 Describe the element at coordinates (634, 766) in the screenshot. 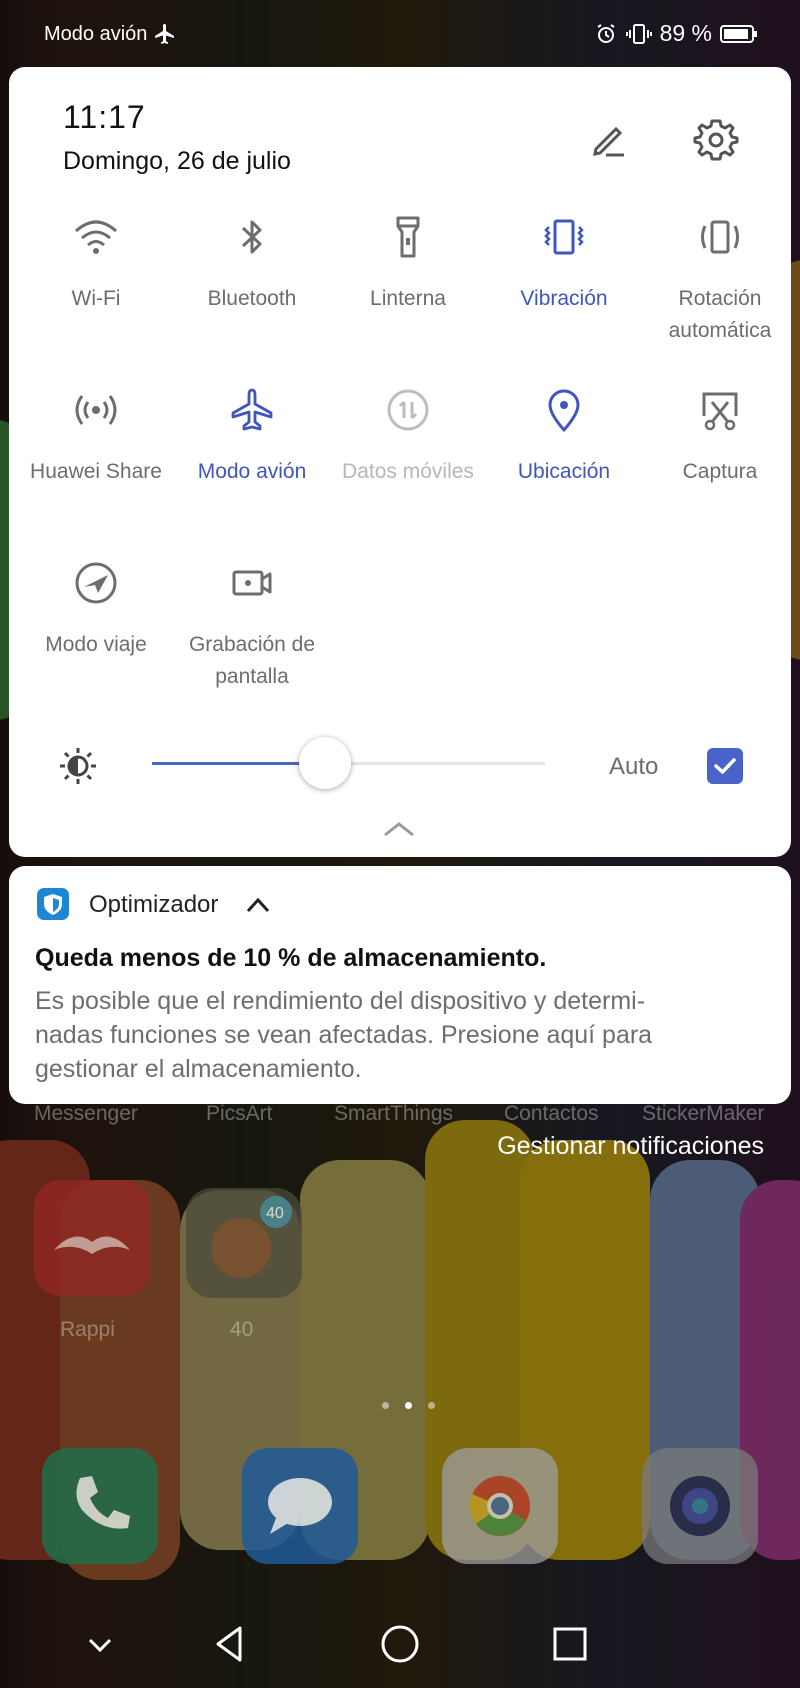

I see `auto-brightness-label: Auto` at that location.